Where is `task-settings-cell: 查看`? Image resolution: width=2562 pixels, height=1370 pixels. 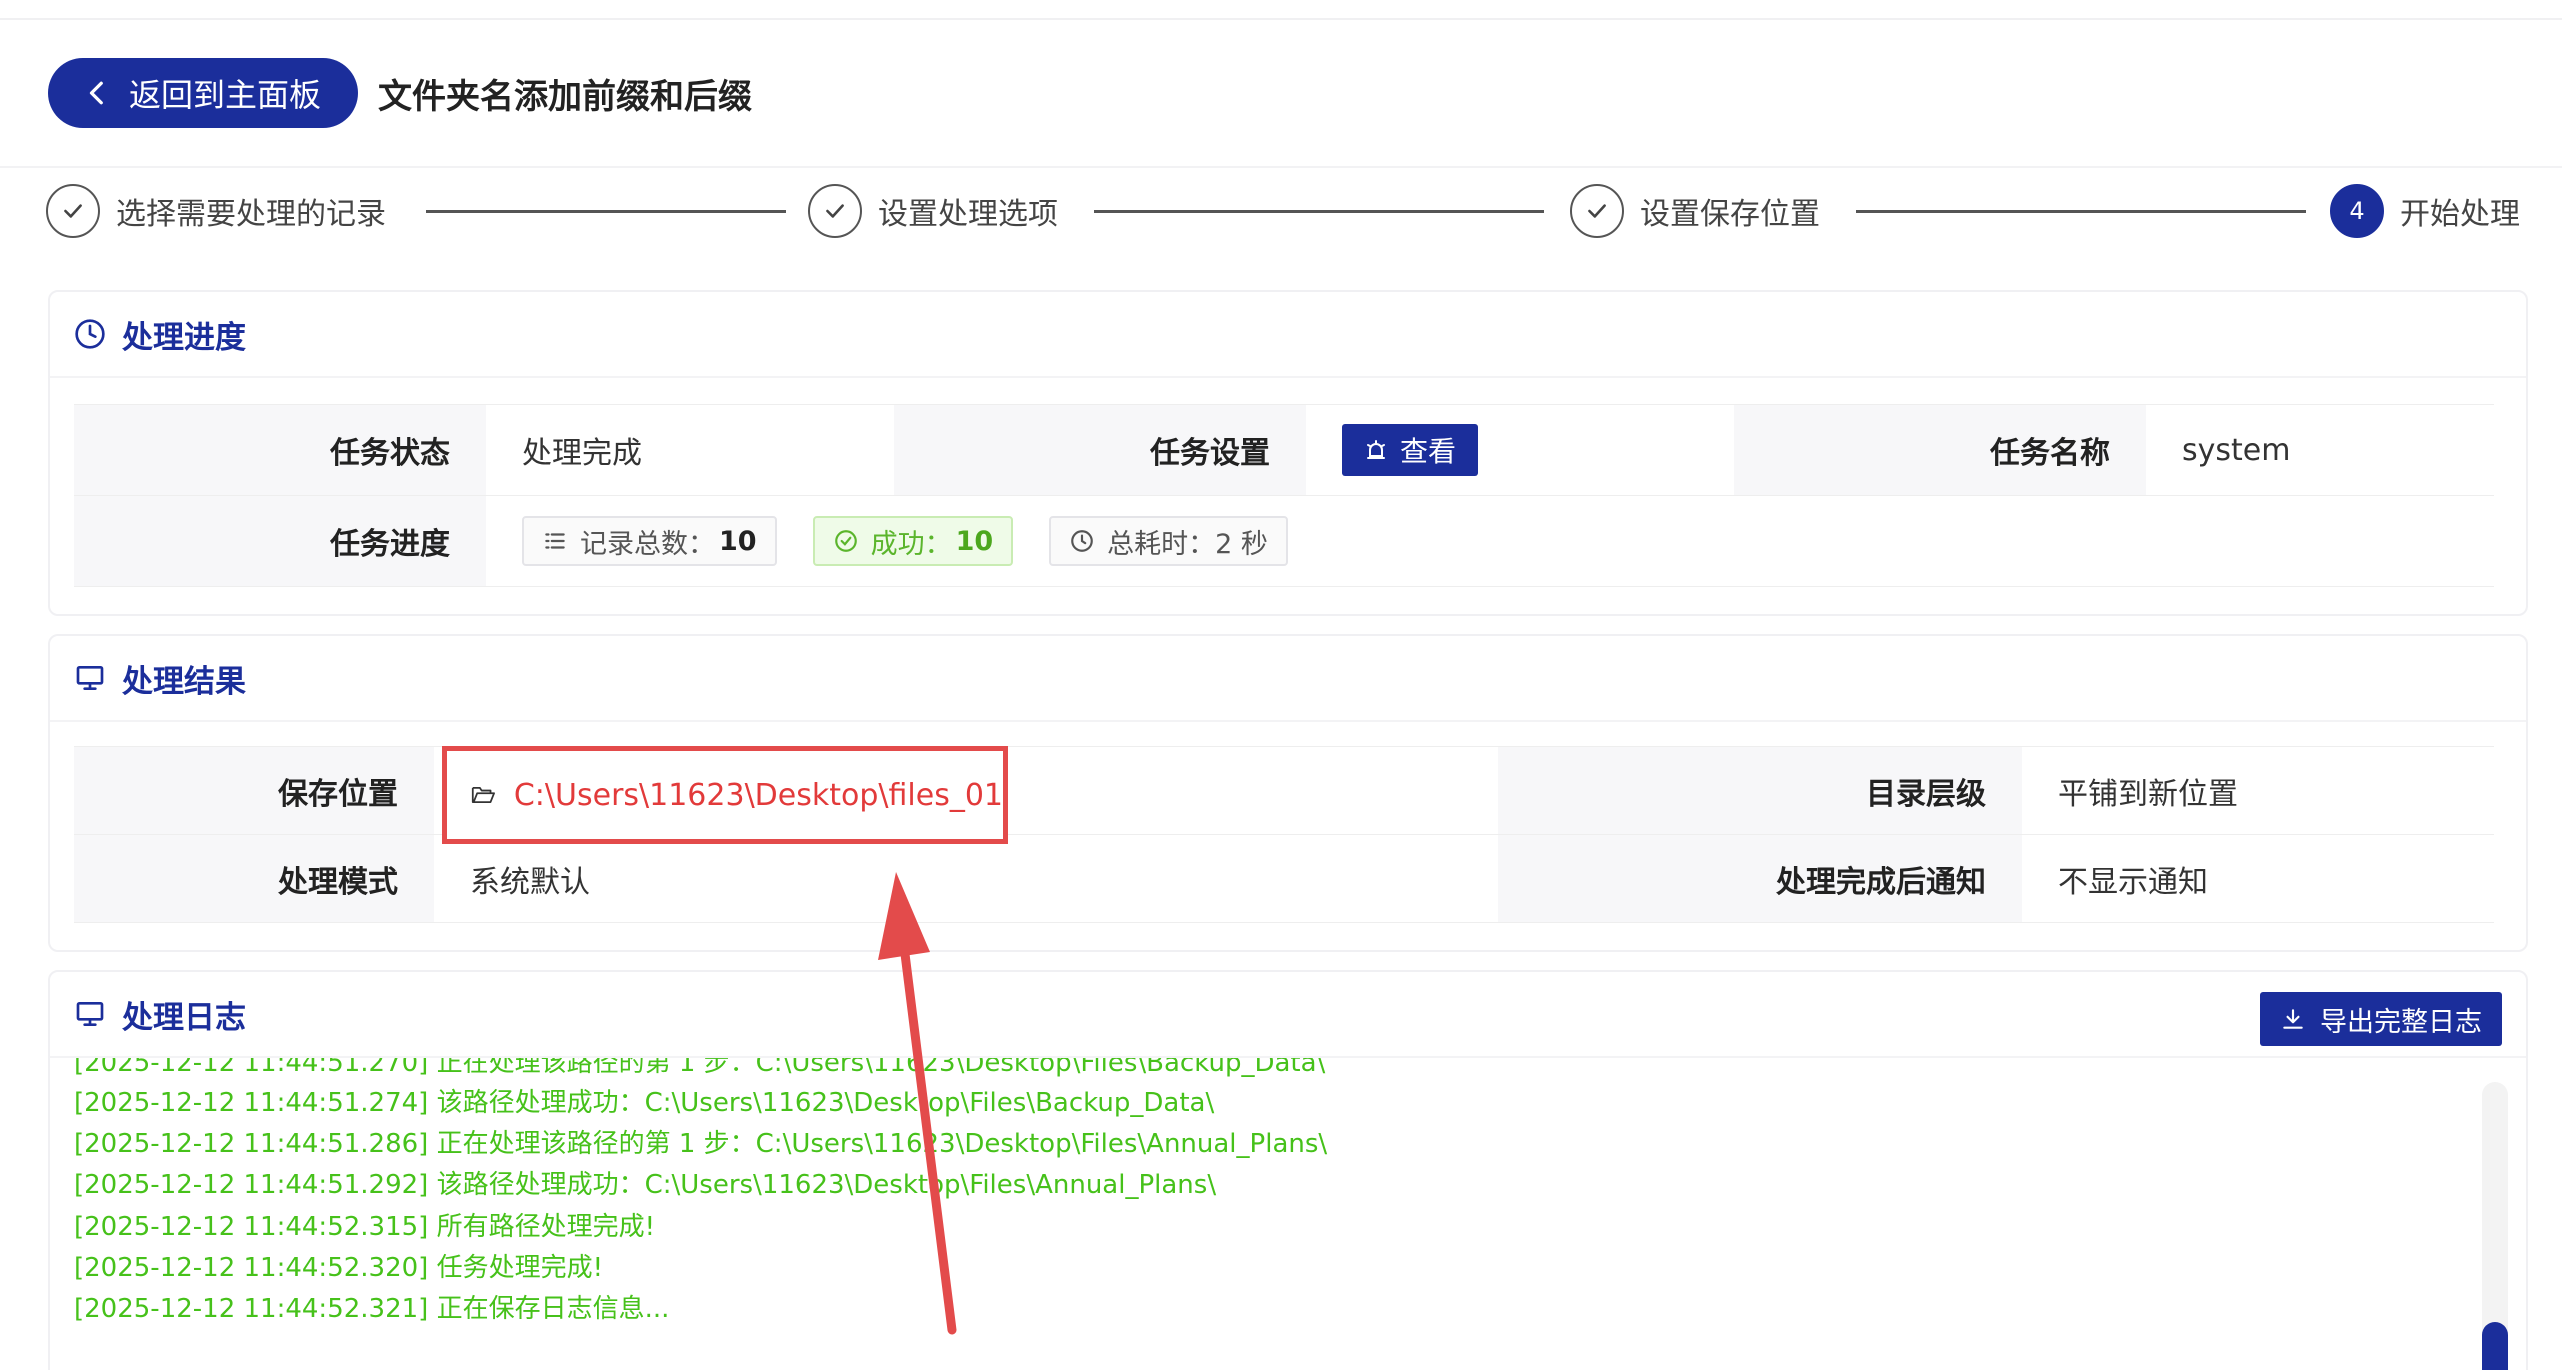 task-settings-cell: 查看 is located at coordinates (1520, 450).